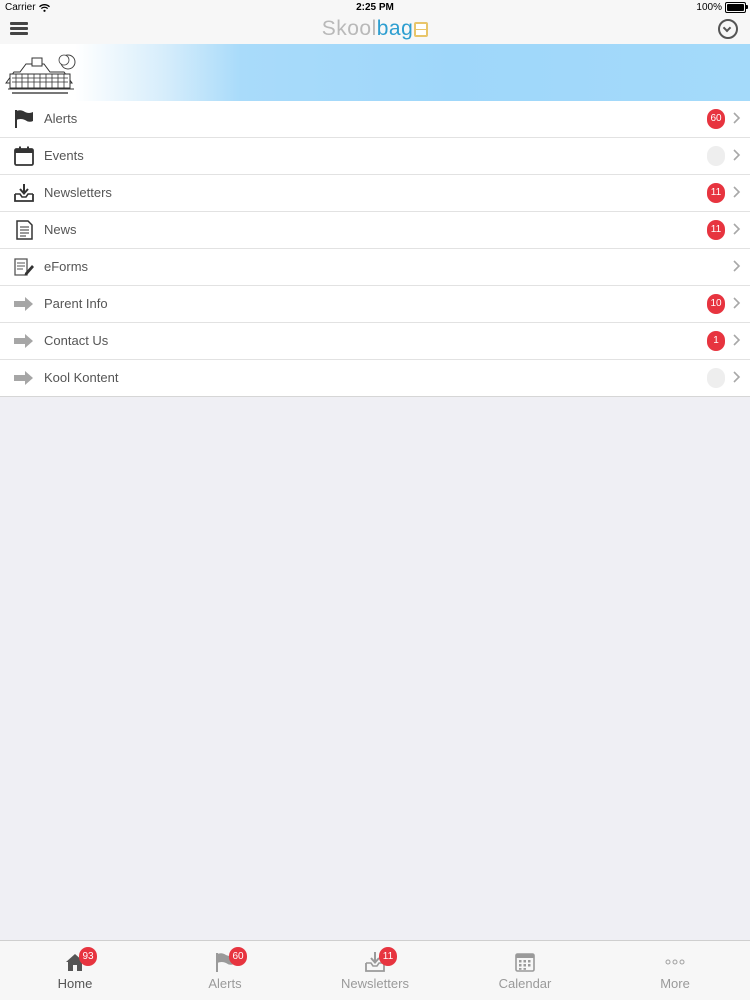  I want to click on tab-calendar: Calendar, so click(525, 970).